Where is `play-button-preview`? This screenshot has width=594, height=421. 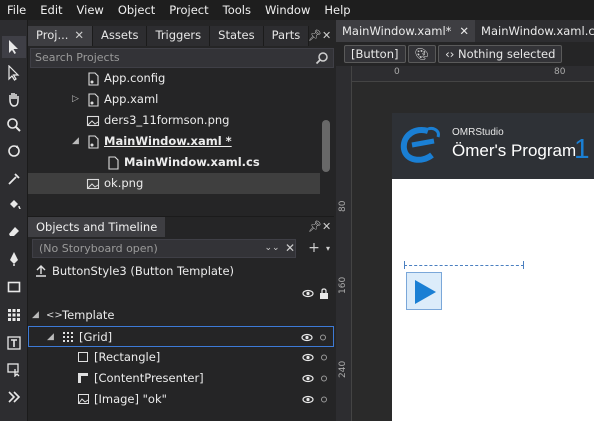
play-button-preview is located at coordinates (424, 291).